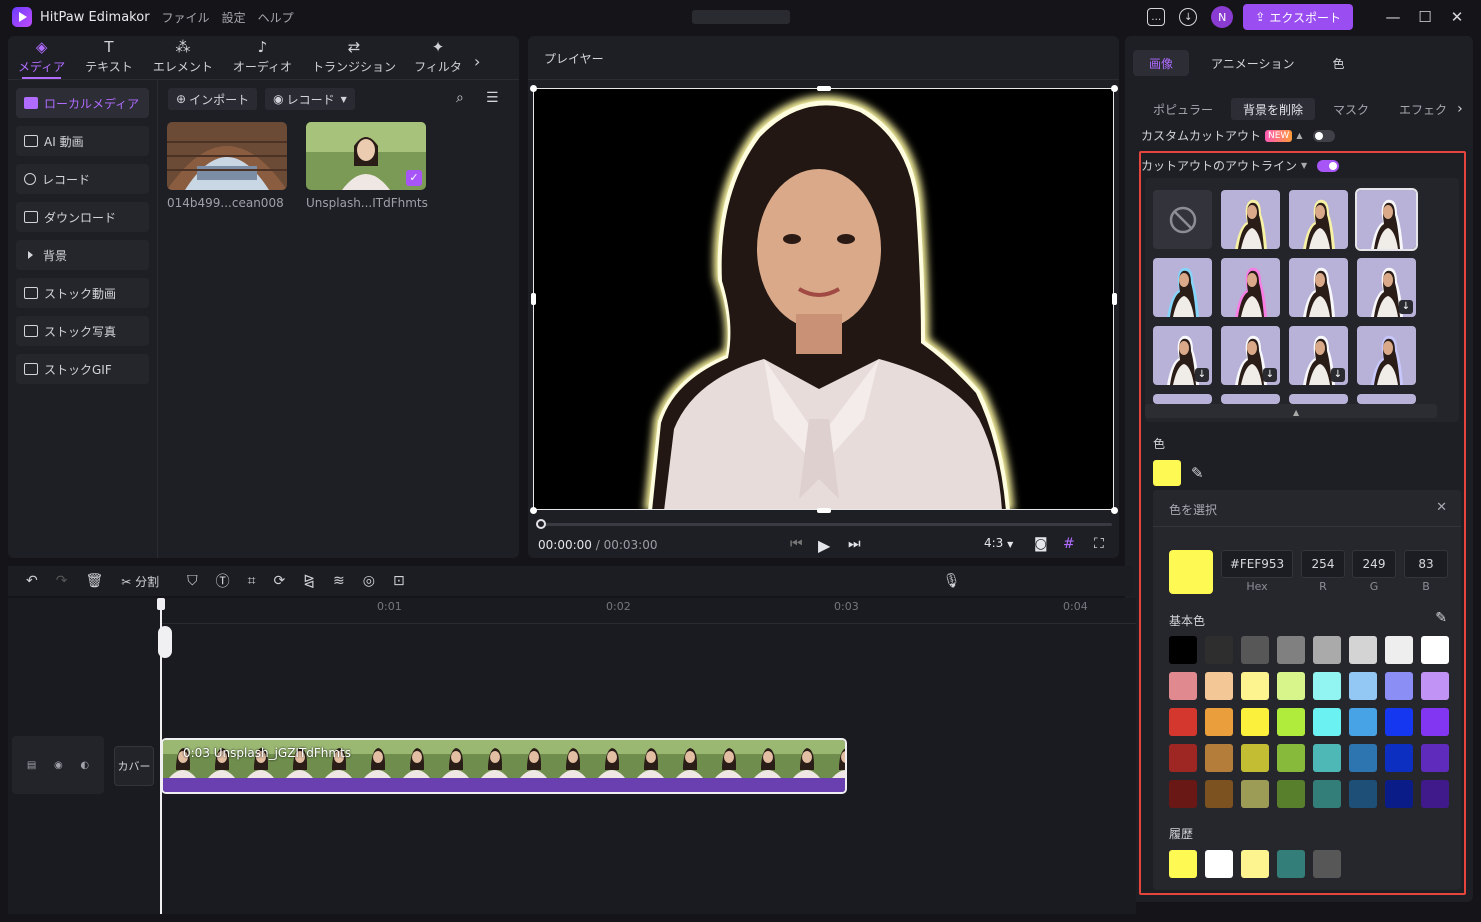 This screenshot has height=922, width=1481. Describe the element at coordinates (824, 88) in the screenshot. I see `resize-handle-top` at that location.